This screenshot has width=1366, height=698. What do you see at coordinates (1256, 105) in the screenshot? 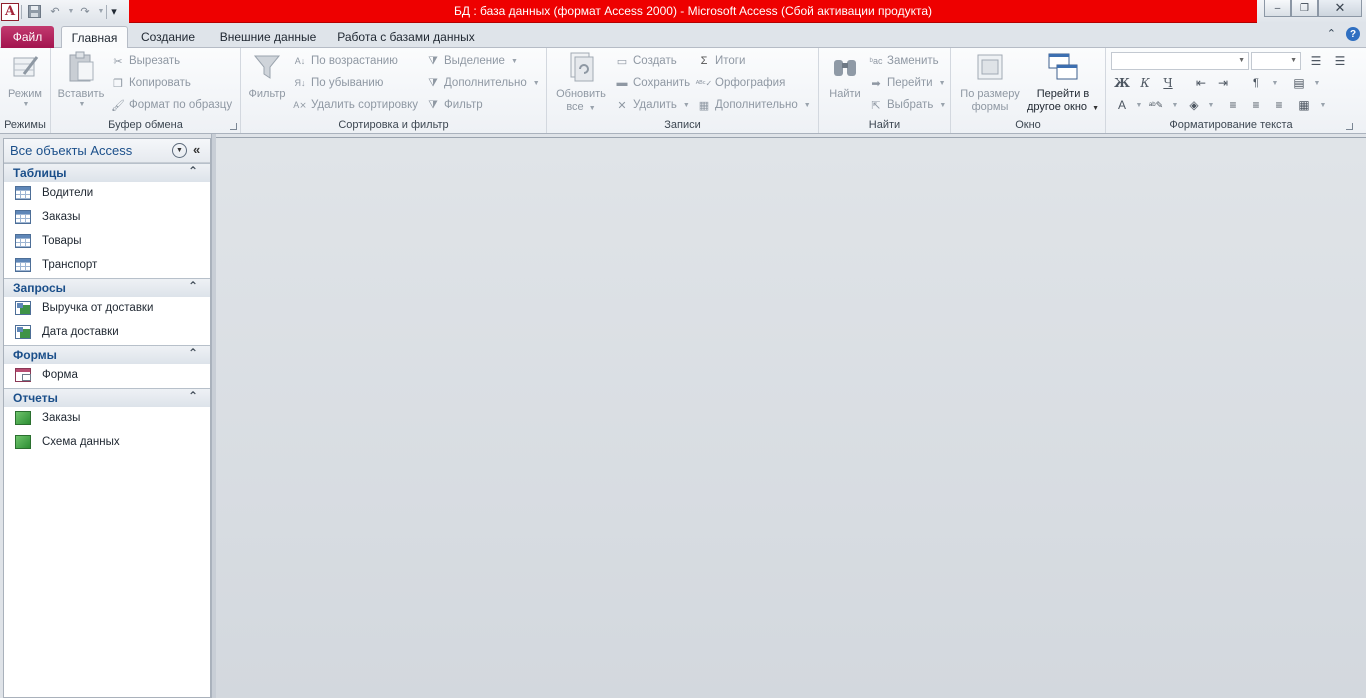
I see `align-center-icon: ≡` at bounding box center [1256, 105].